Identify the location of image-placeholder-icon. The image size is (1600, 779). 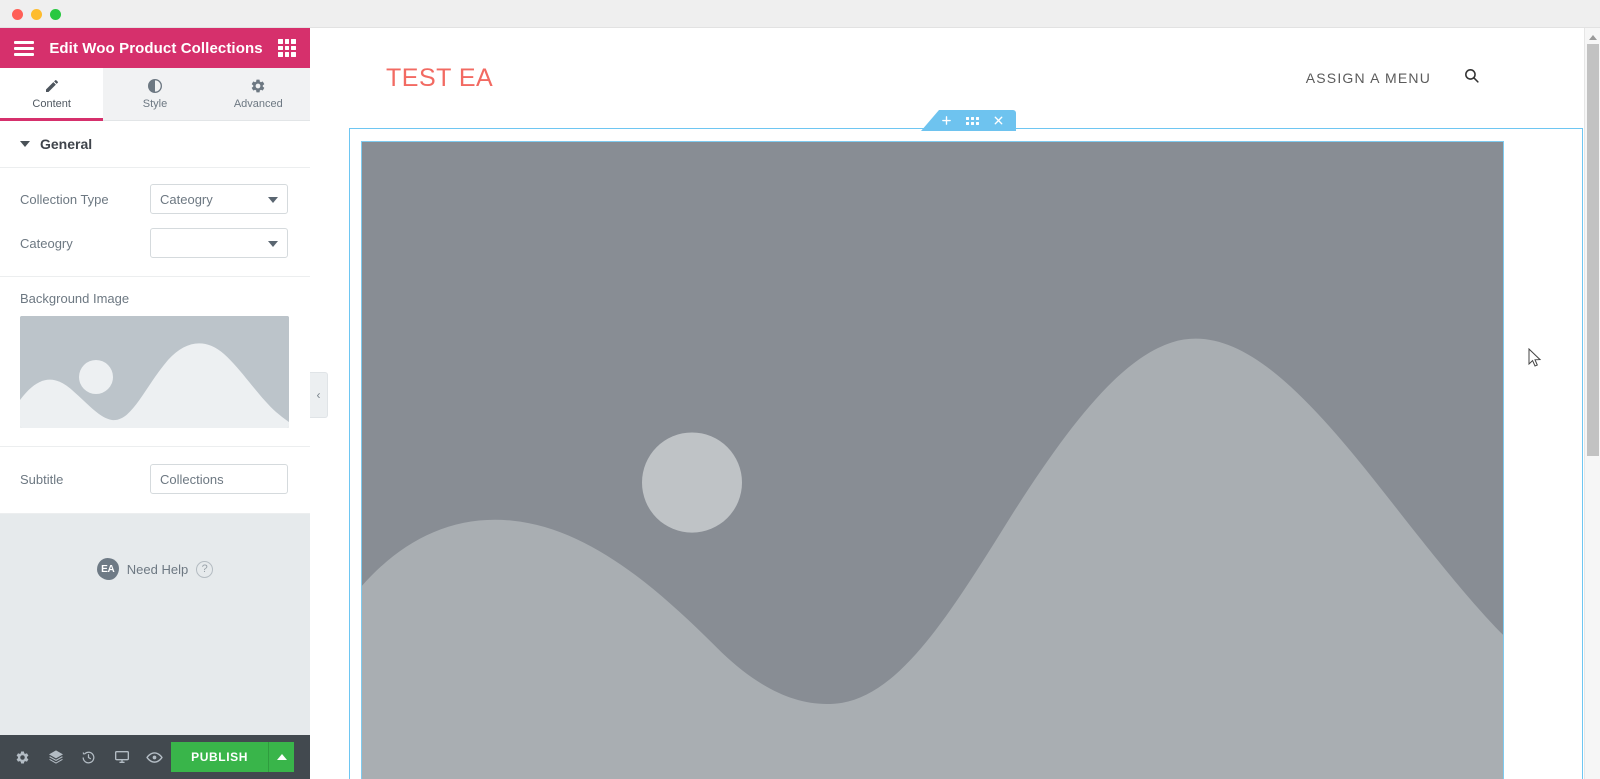
(154, 372).